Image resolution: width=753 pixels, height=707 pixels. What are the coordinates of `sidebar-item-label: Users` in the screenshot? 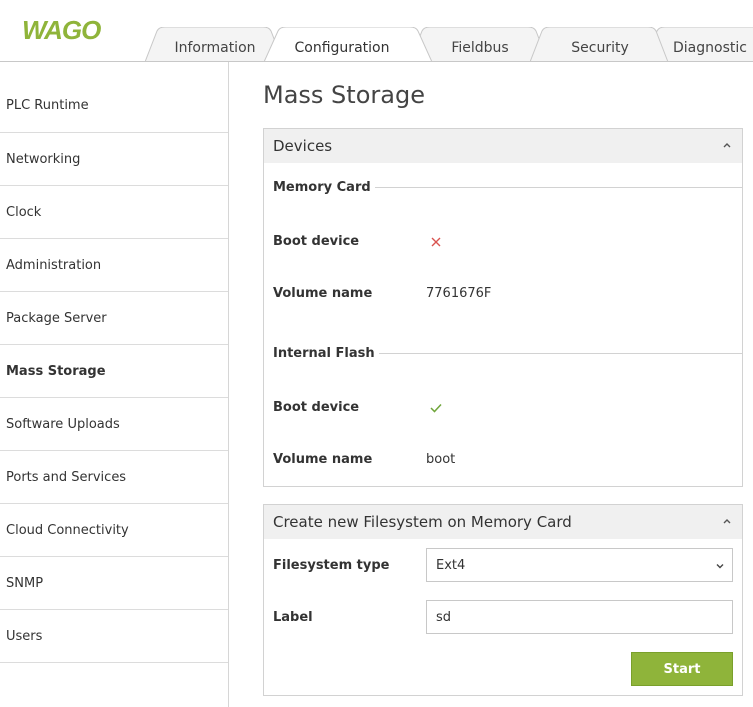 It's located at (24, 636).